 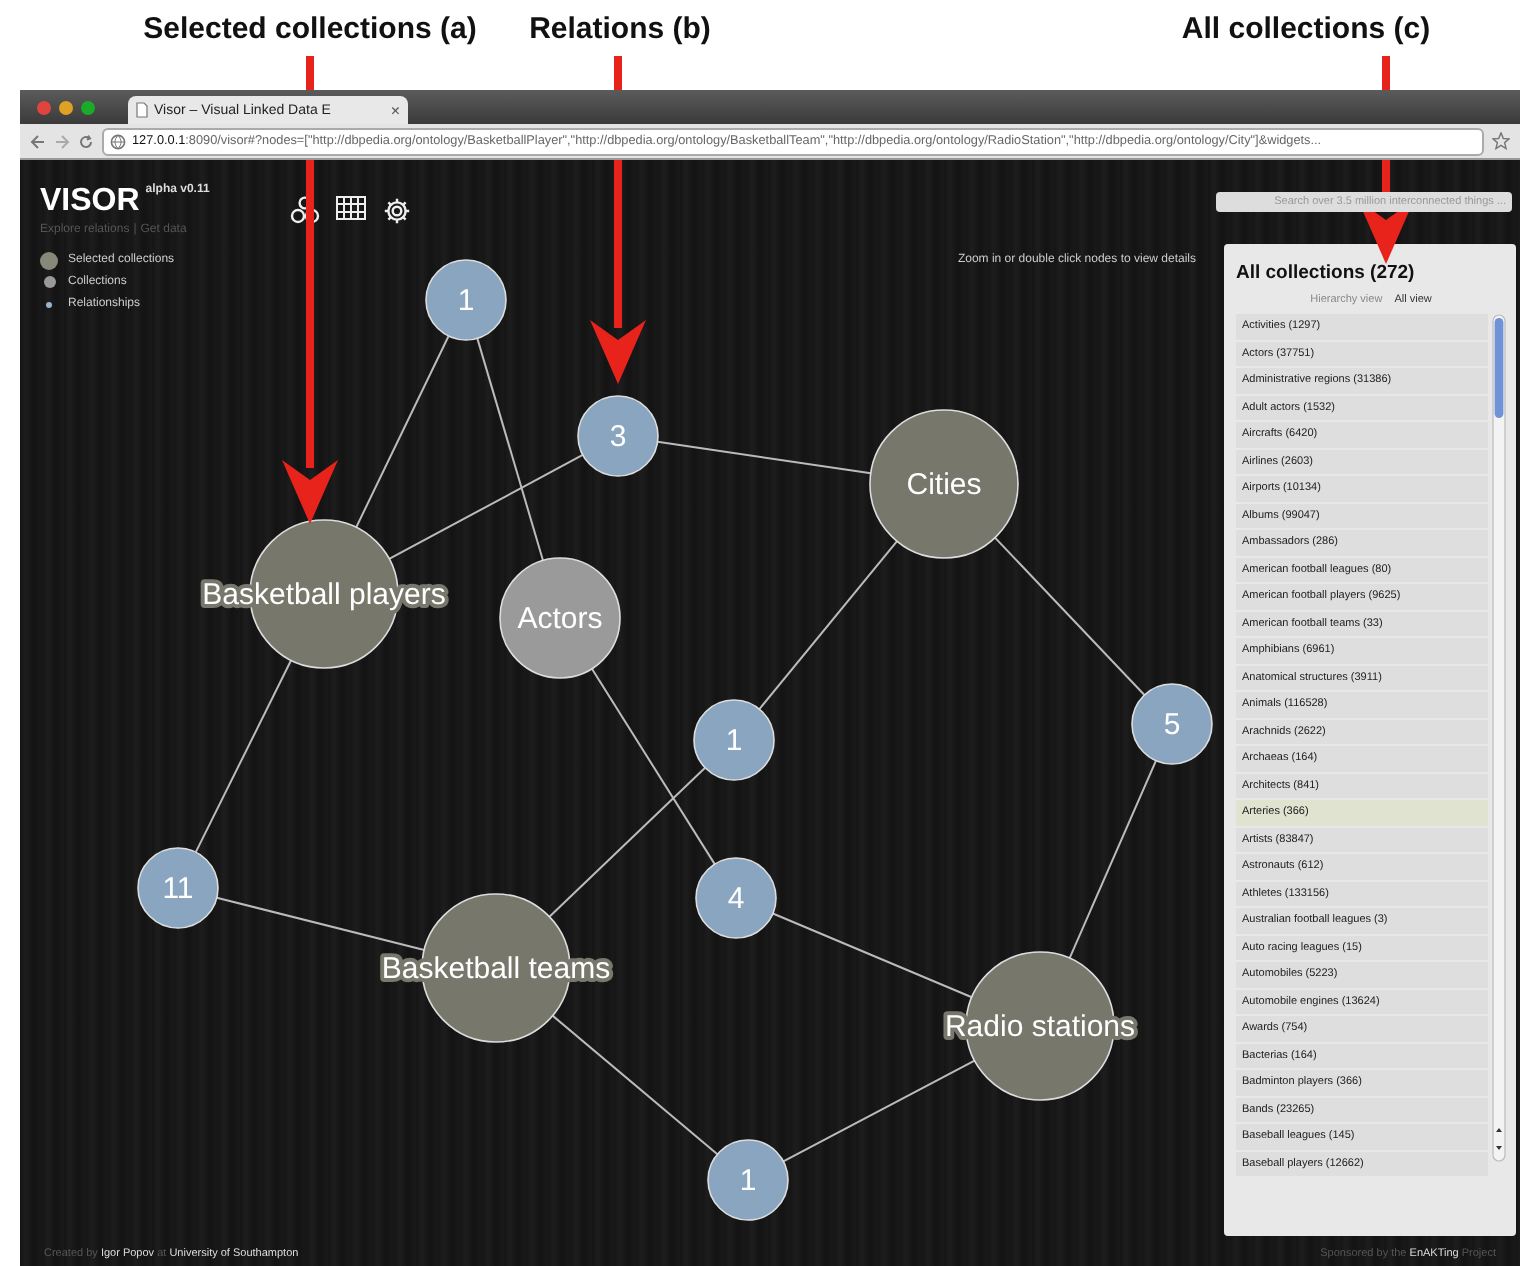 I want to click on address-field, so click(x=793, y=141).